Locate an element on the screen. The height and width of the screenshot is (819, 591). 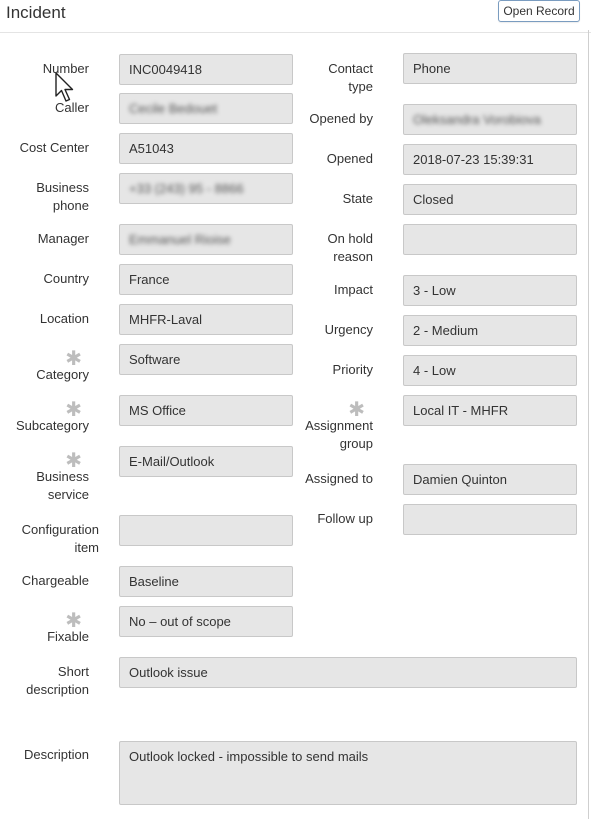
assigned-to-field: Damien Quinton is located at coordinates (490, 479).